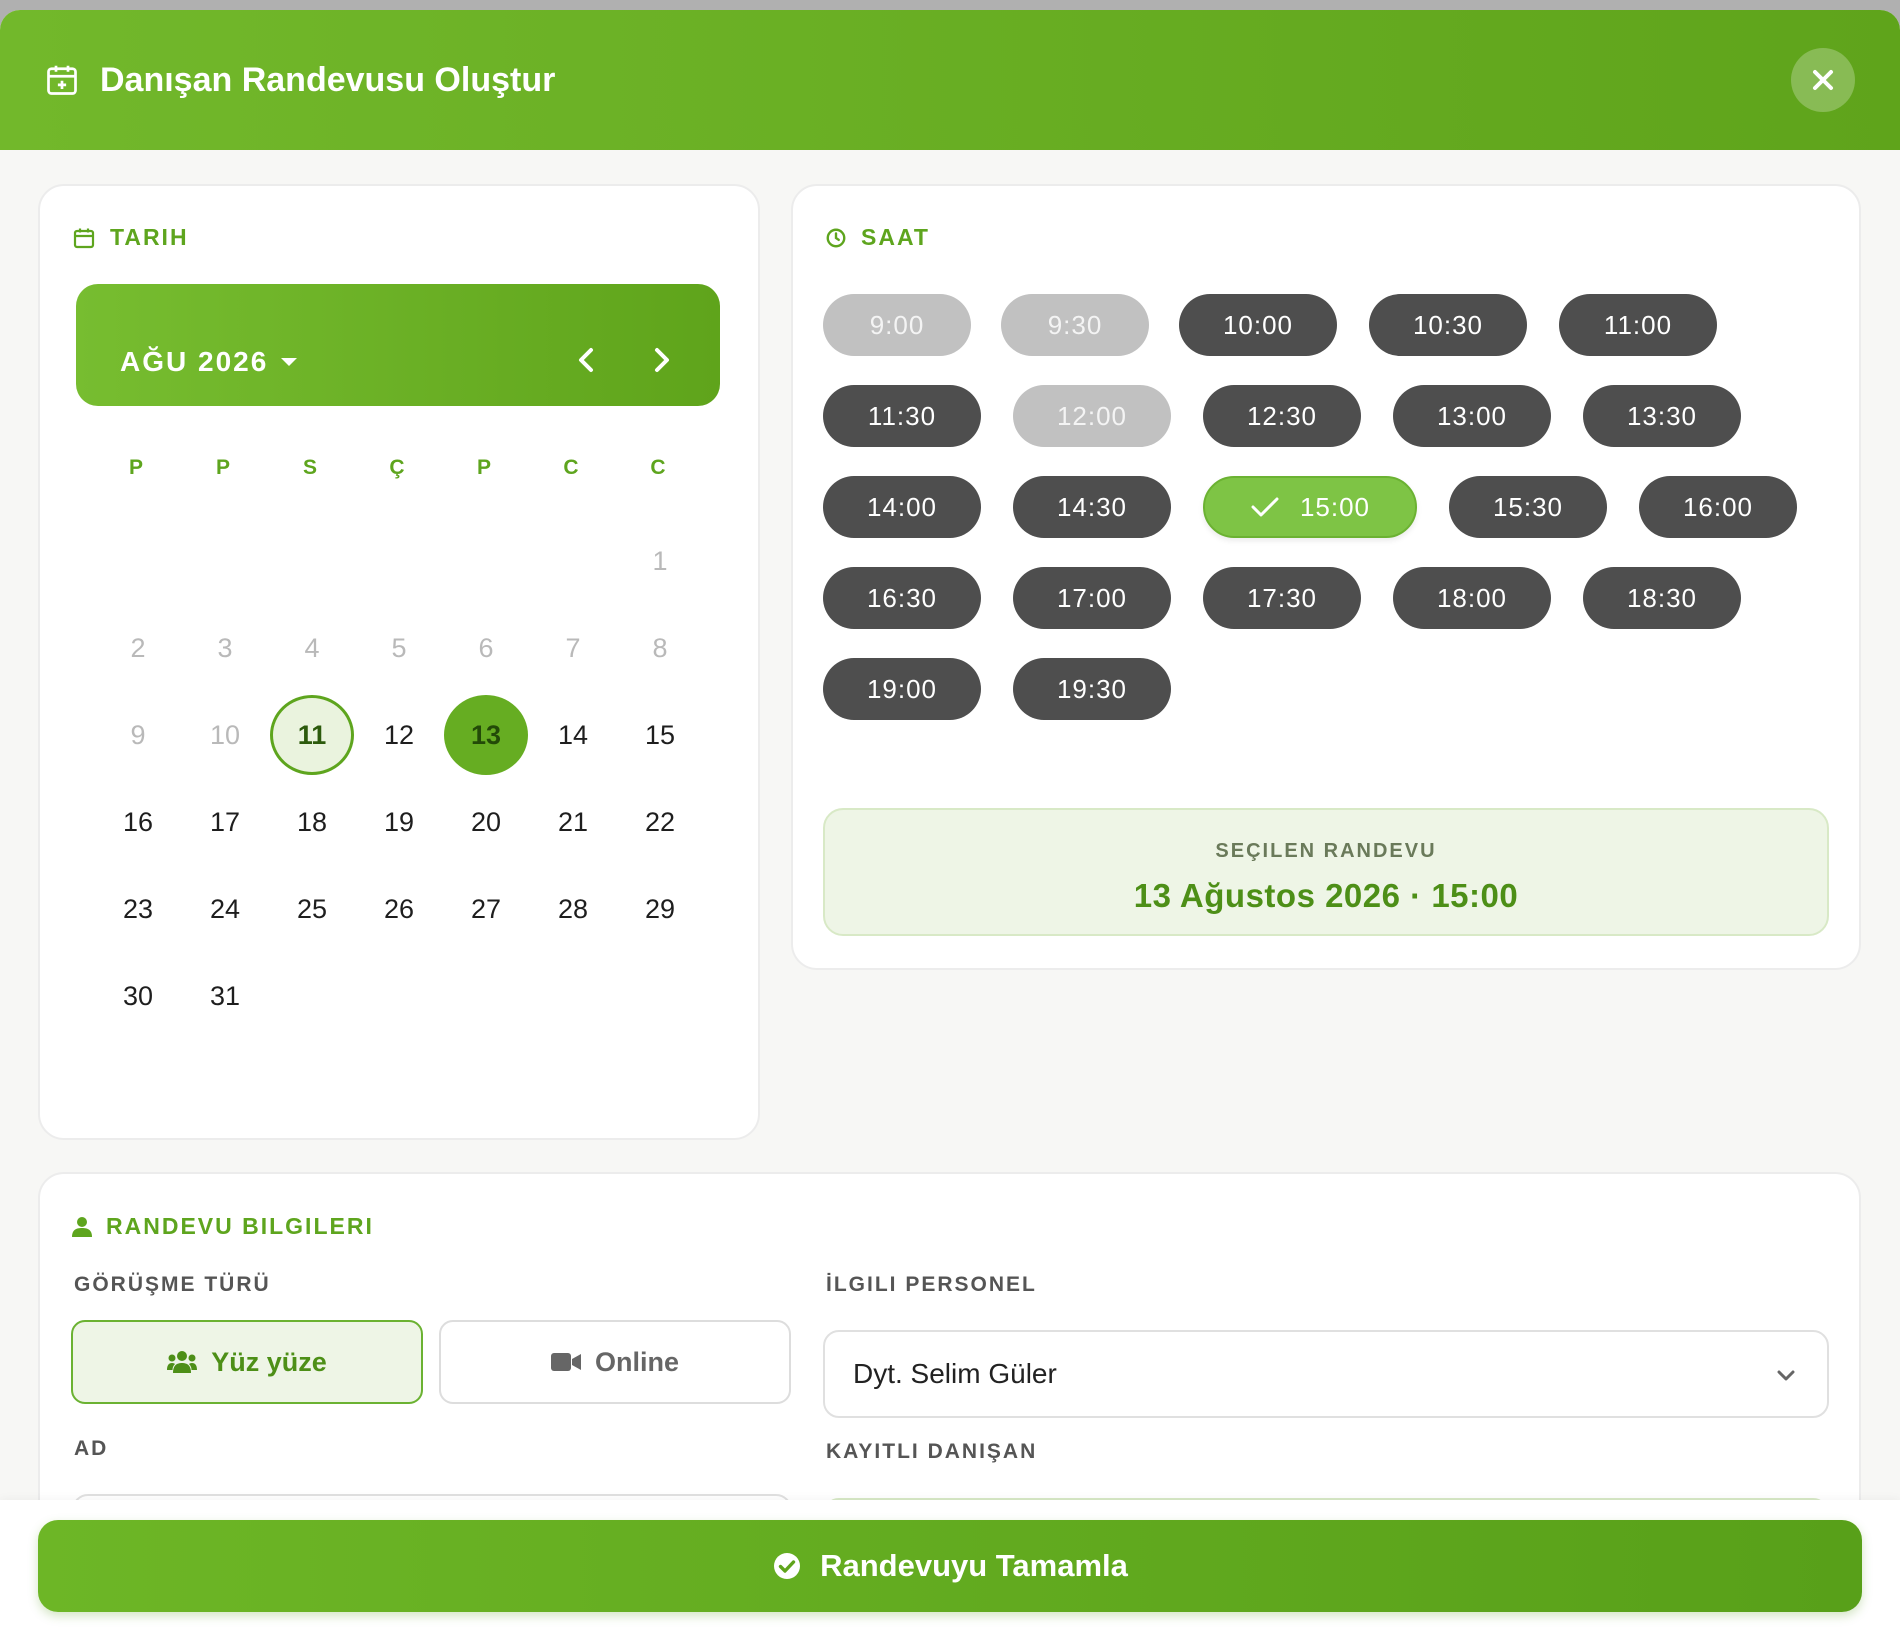 The image size is (1900, 1649). Describe the element at coordinates (312, 822) in the screenshot. I see `calendar-day: 18` at that location.